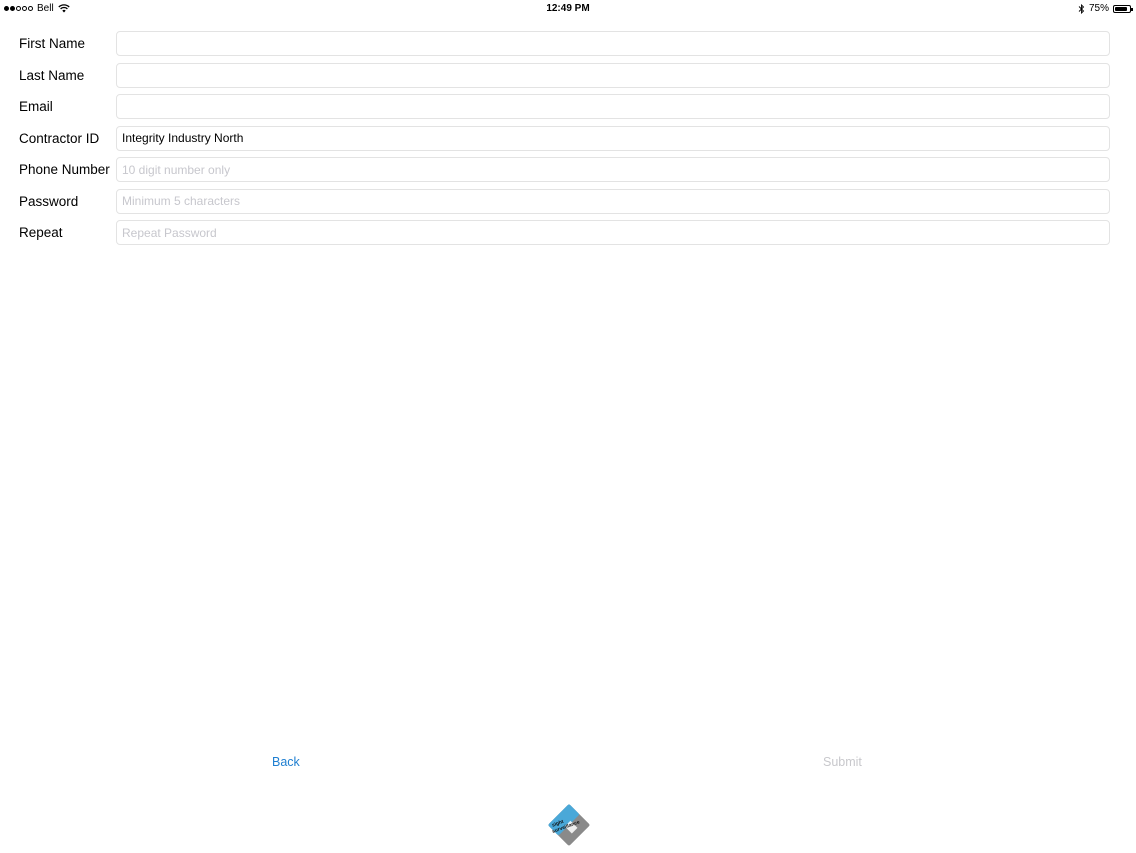  I want to click on repeat-password-row: Repeat, so click(568, 233).